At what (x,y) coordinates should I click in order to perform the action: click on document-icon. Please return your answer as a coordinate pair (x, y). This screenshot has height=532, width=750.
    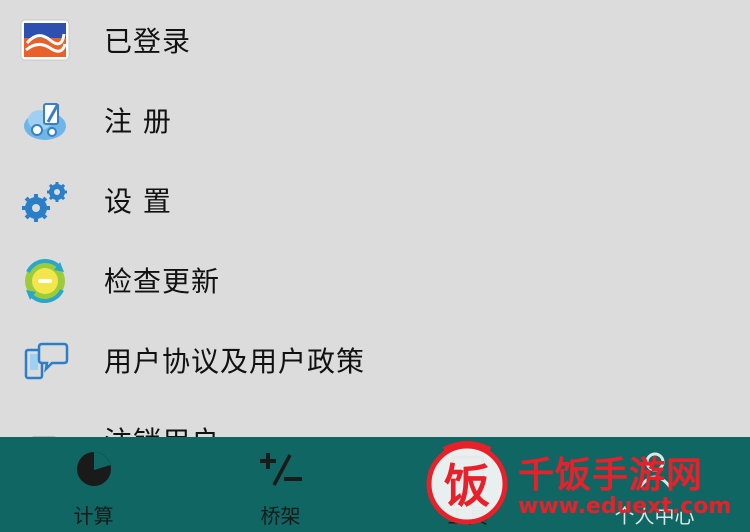
    Looking at the image, I should click on (45, 427).